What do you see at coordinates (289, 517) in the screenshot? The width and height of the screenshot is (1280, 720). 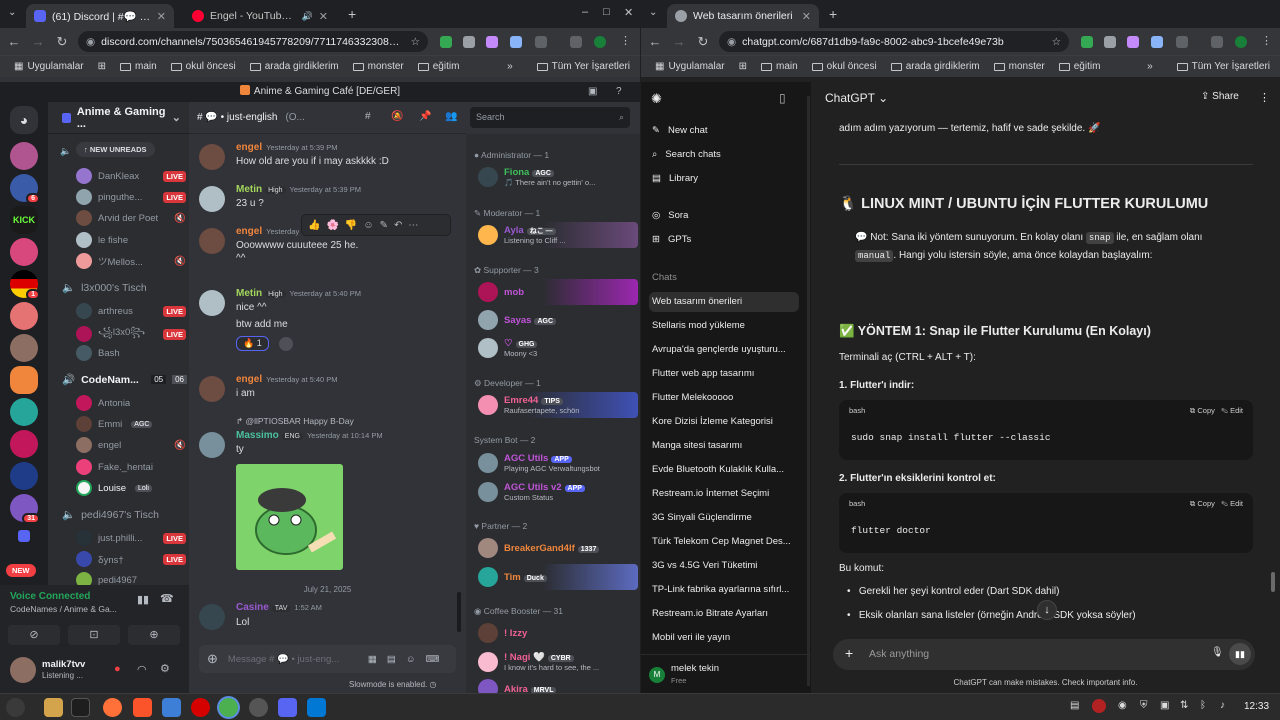 I see `frog-image-attachment` at bounding box center [289, 517].